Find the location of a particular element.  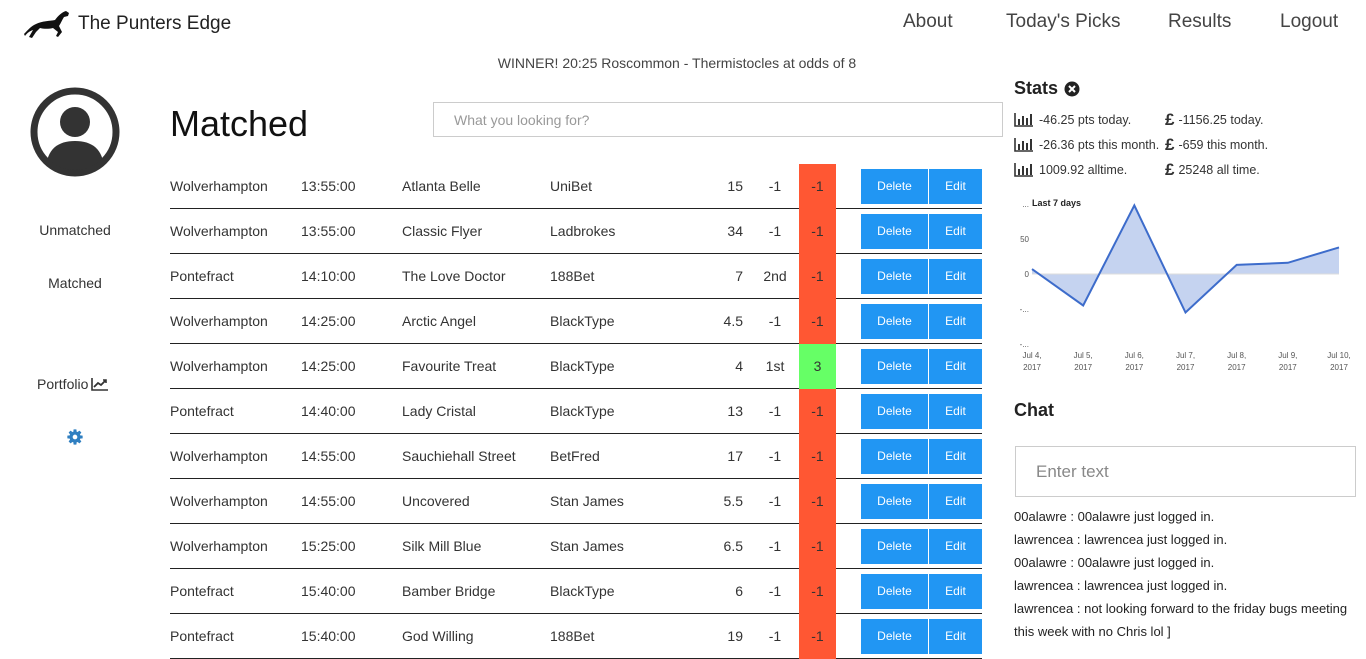

odds-cell: 7 is located at coordinates (739, 276).